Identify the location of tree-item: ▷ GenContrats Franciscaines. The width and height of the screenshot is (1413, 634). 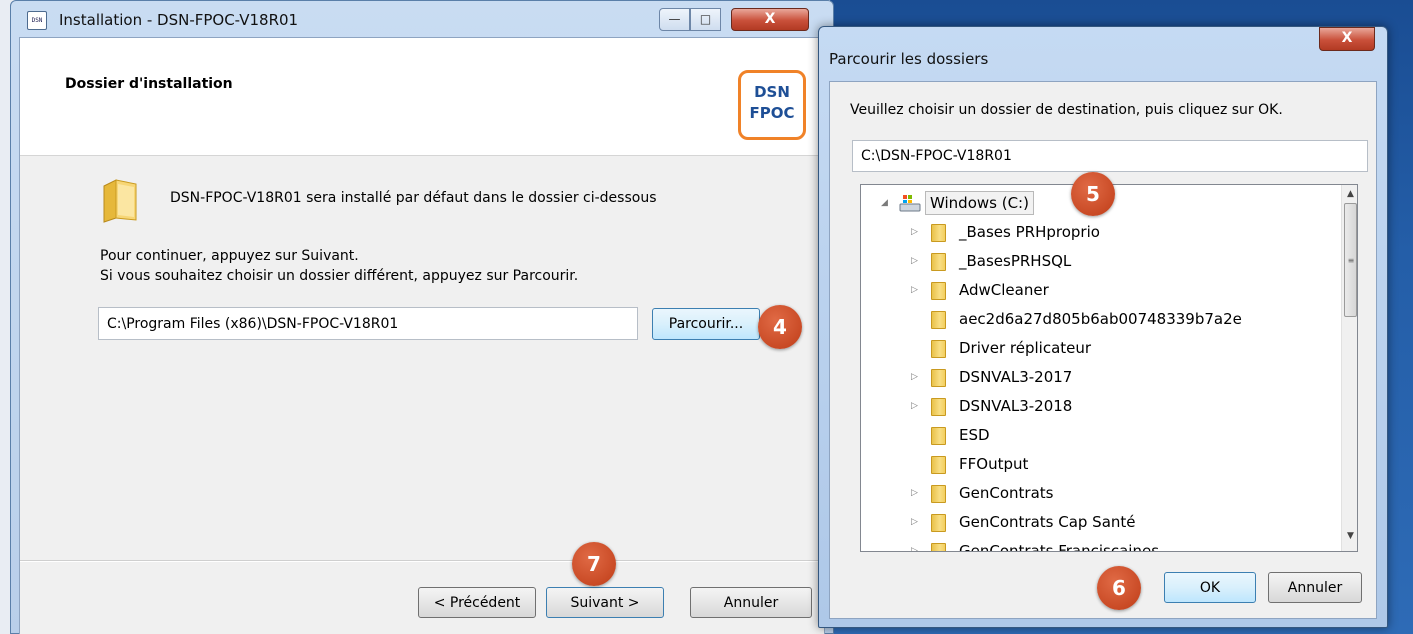
(1100, 544).